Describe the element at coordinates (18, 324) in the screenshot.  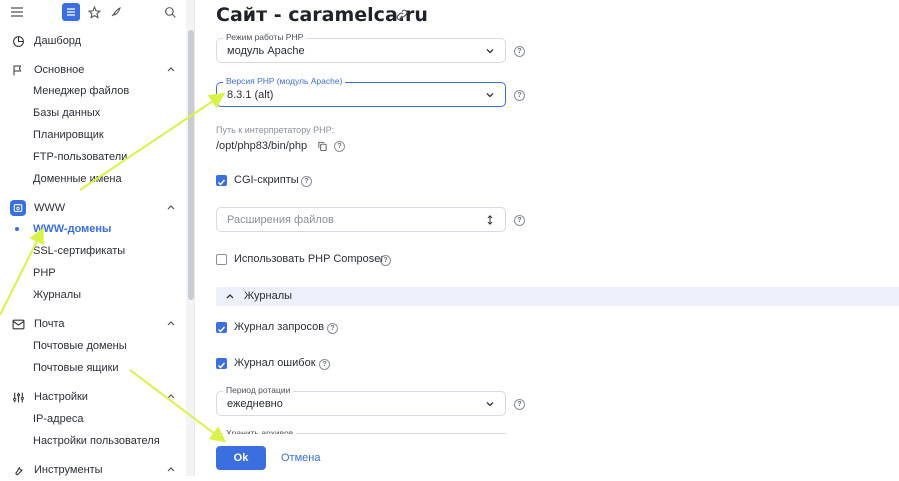
I see `mail-icon` at that location.